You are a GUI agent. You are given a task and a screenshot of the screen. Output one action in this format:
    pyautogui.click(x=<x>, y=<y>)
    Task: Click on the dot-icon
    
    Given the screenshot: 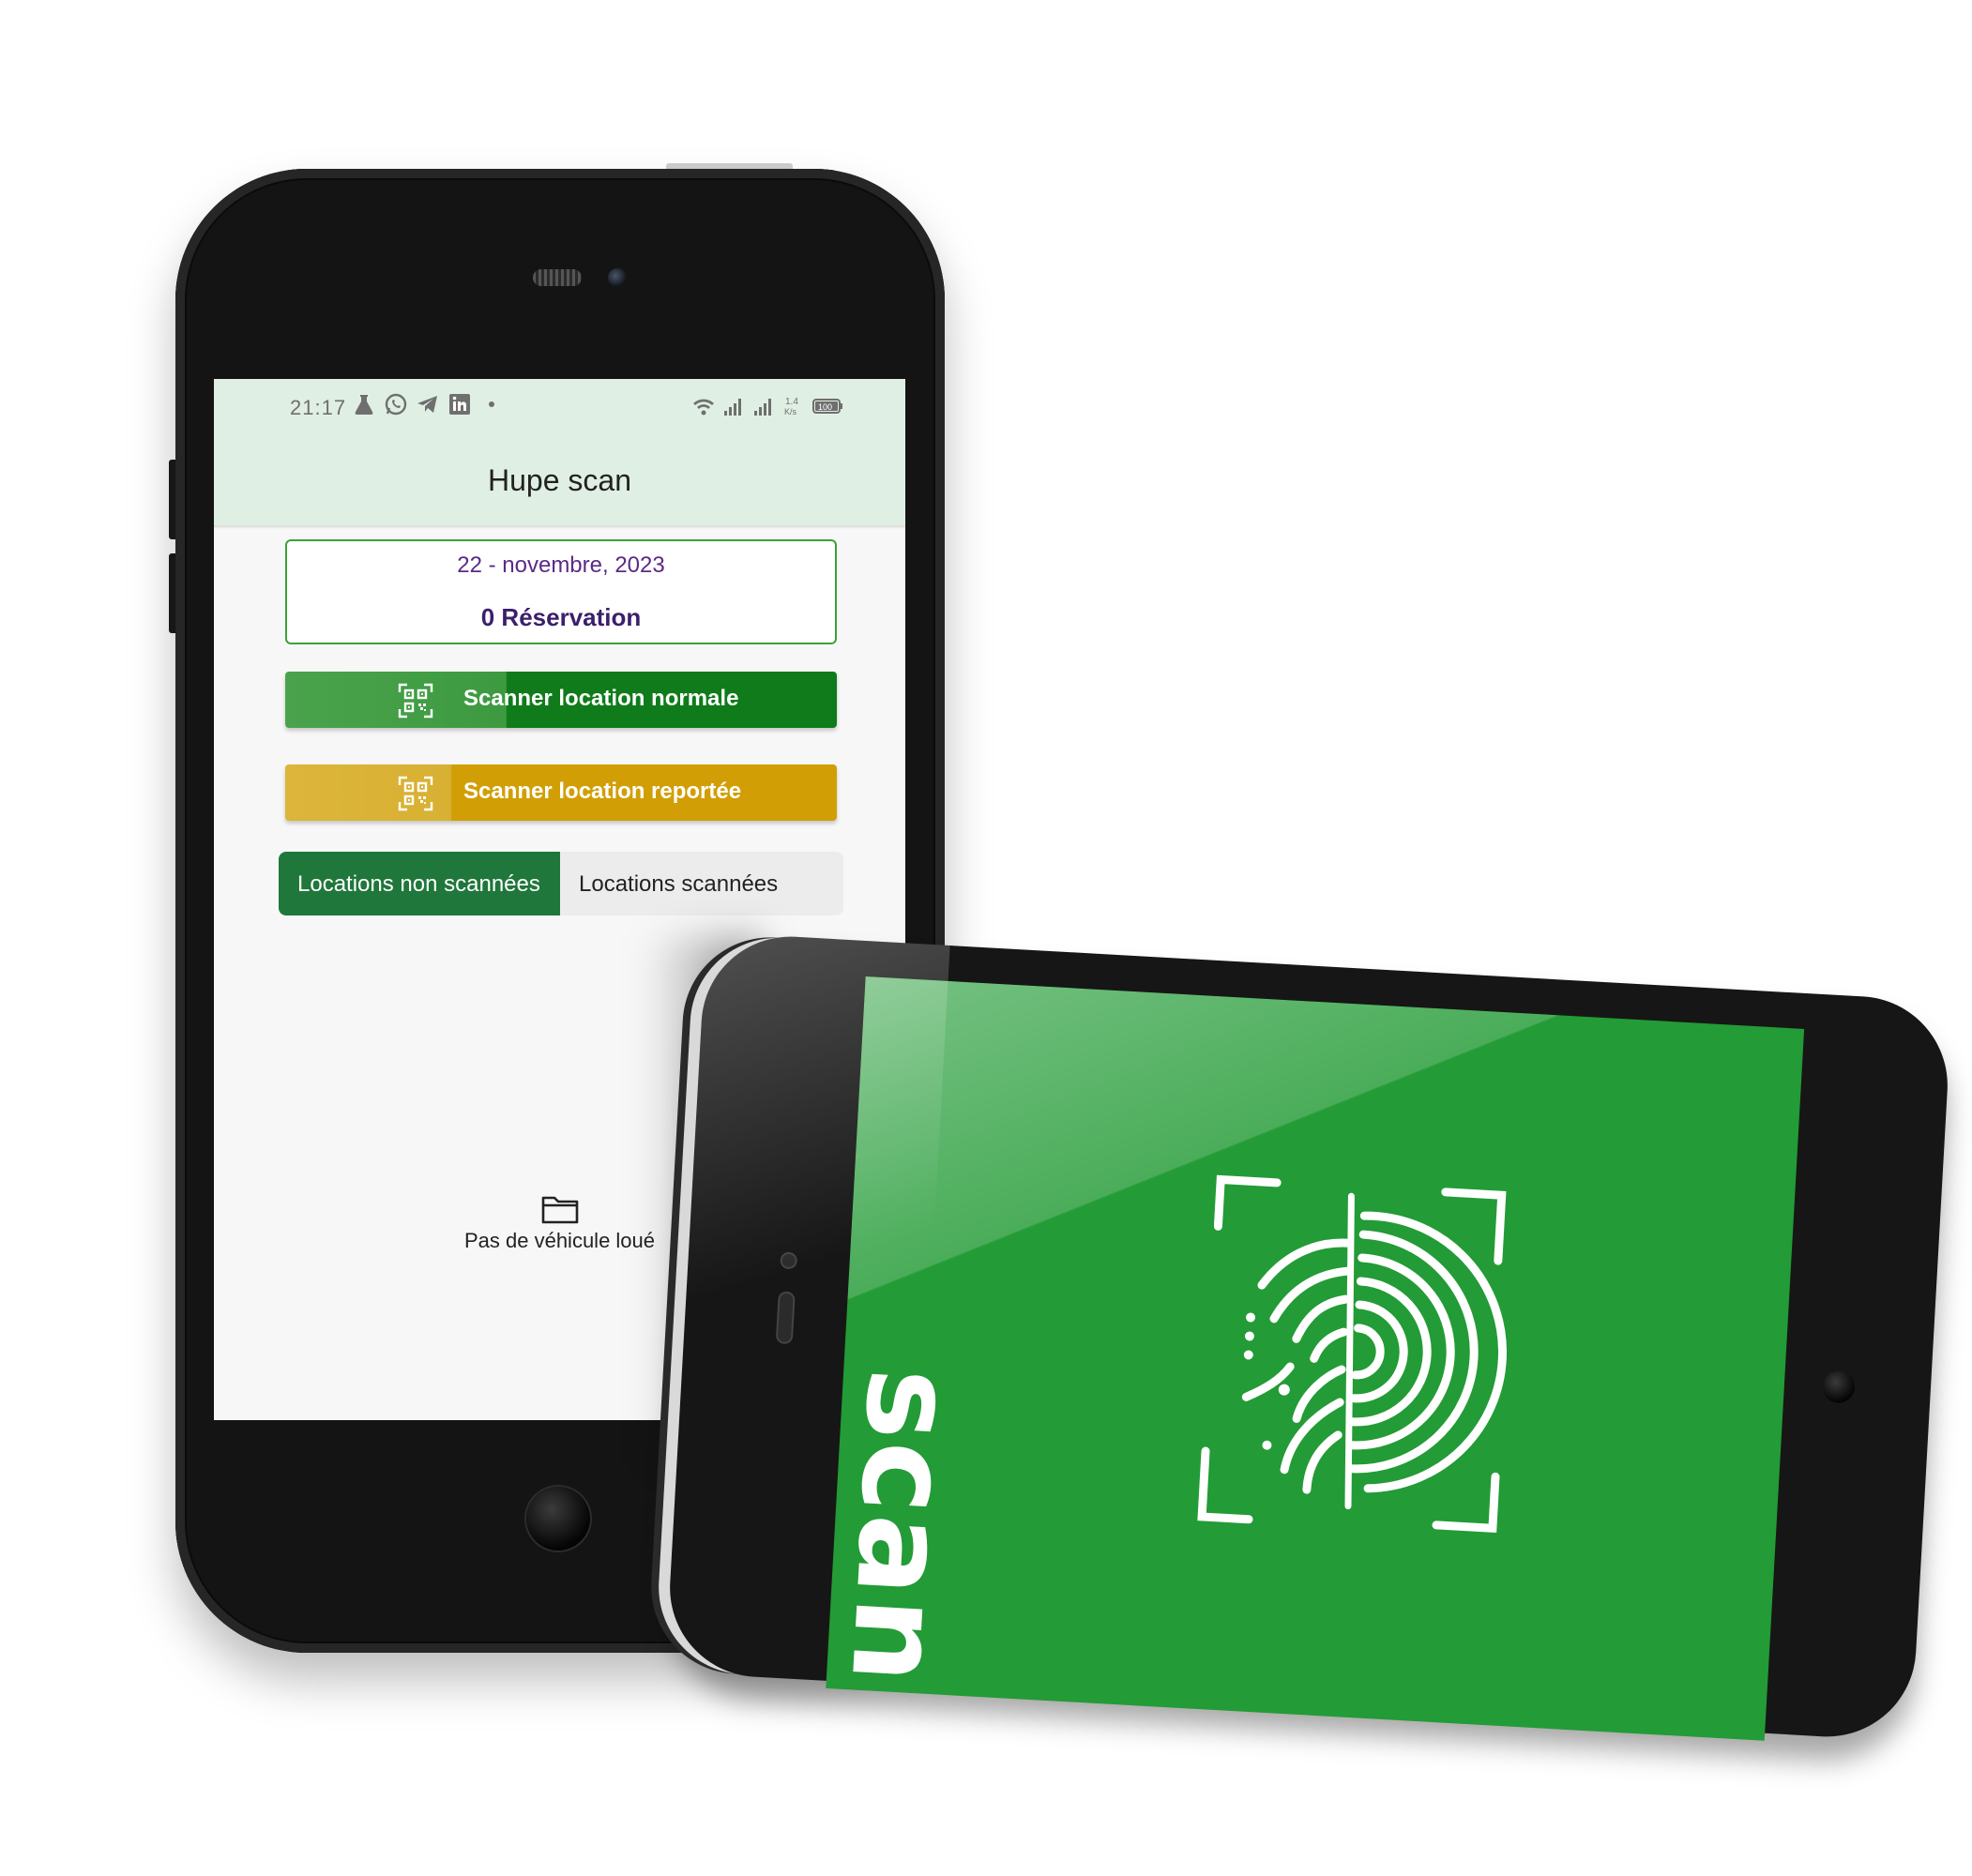 What is the action you would take?
    pyautogui.click(x=491, y=404)
    